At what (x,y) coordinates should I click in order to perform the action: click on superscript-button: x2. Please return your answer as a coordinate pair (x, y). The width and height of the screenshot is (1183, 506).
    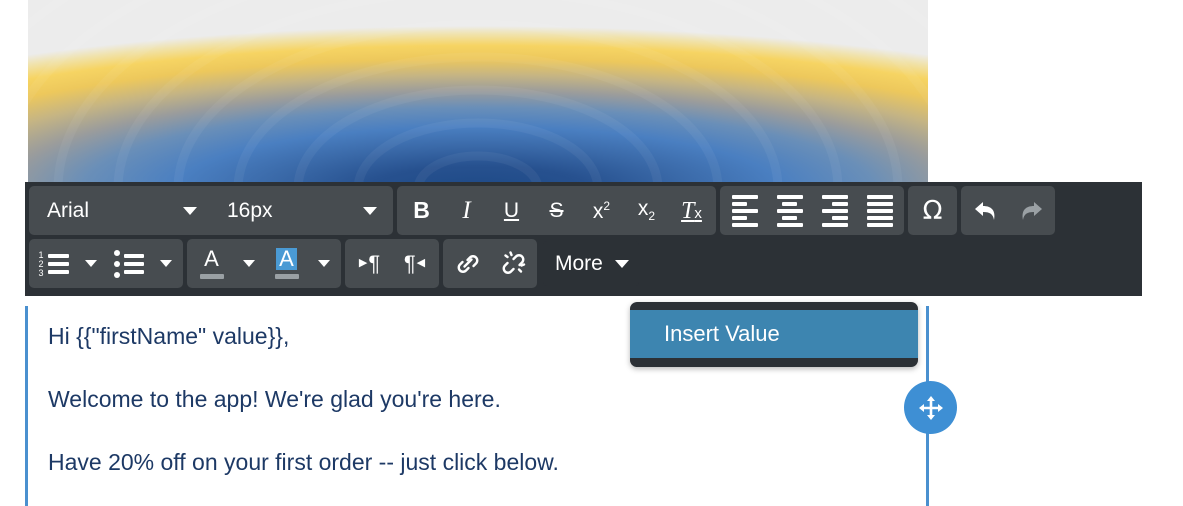
    Looking at the image, I should click on (601, 210).